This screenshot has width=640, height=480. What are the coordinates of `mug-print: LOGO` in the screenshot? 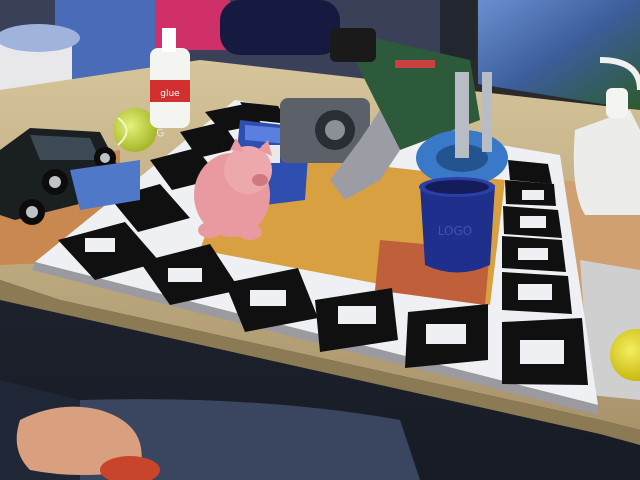 It's located at (455, 231).